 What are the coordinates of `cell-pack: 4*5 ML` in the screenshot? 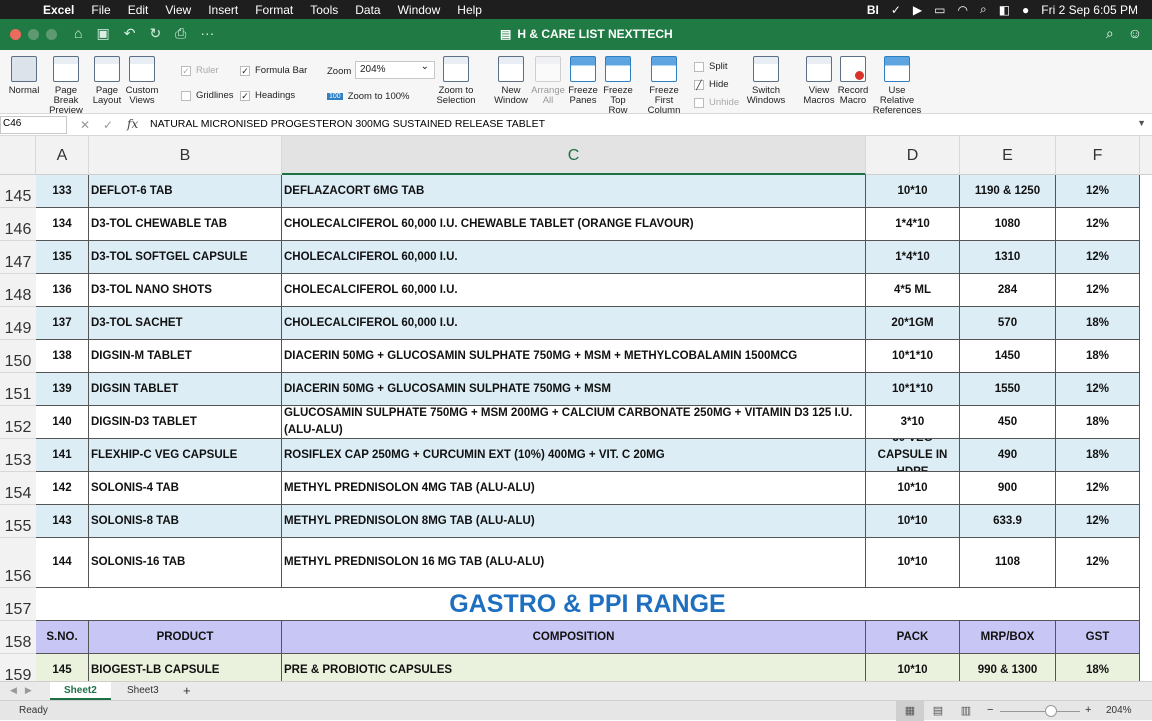 It's located at (913, 290).